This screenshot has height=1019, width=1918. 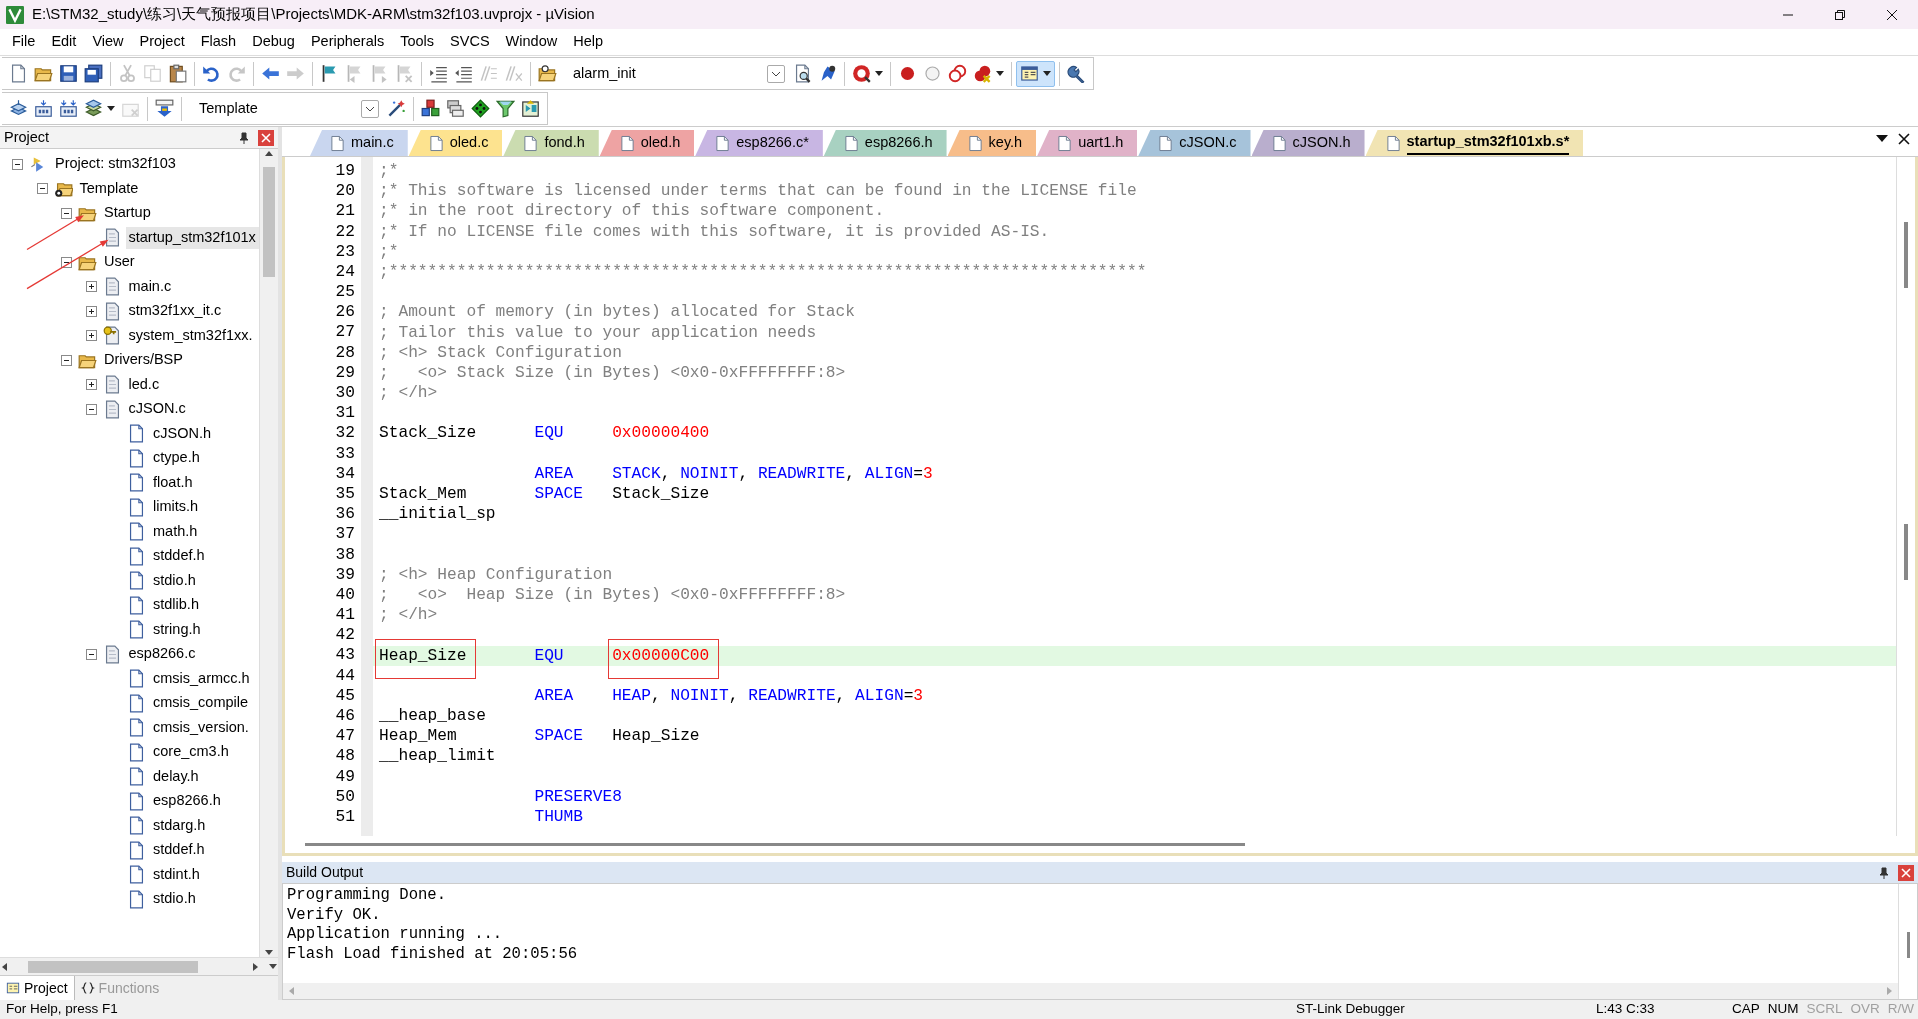 What do you see at coordinates (396, 108) in the screenshot?
I see `wand-icon` at bounding box center [396, 108].